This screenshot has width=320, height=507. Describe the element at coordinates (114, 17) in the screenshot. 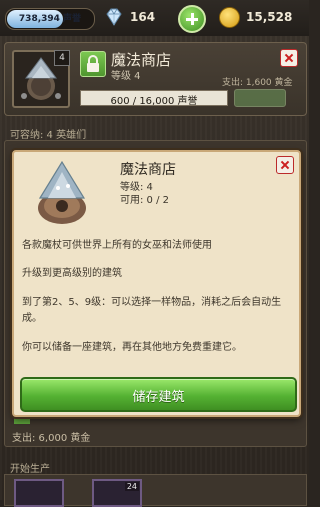

I see `diamond-icon` at that location.